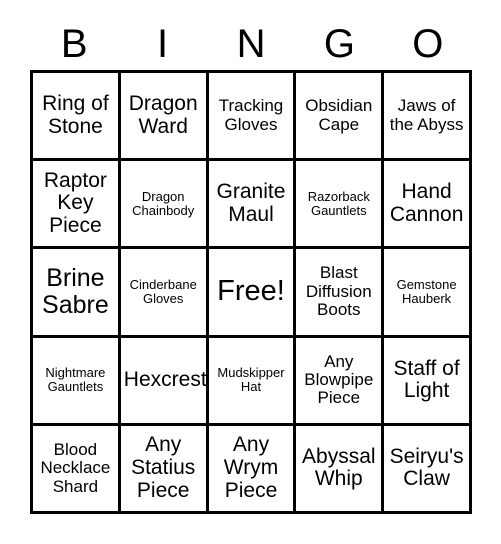  I want to click on bingo-cell-r4-c1: Nightmare Gauntlets, so click(77, 381).